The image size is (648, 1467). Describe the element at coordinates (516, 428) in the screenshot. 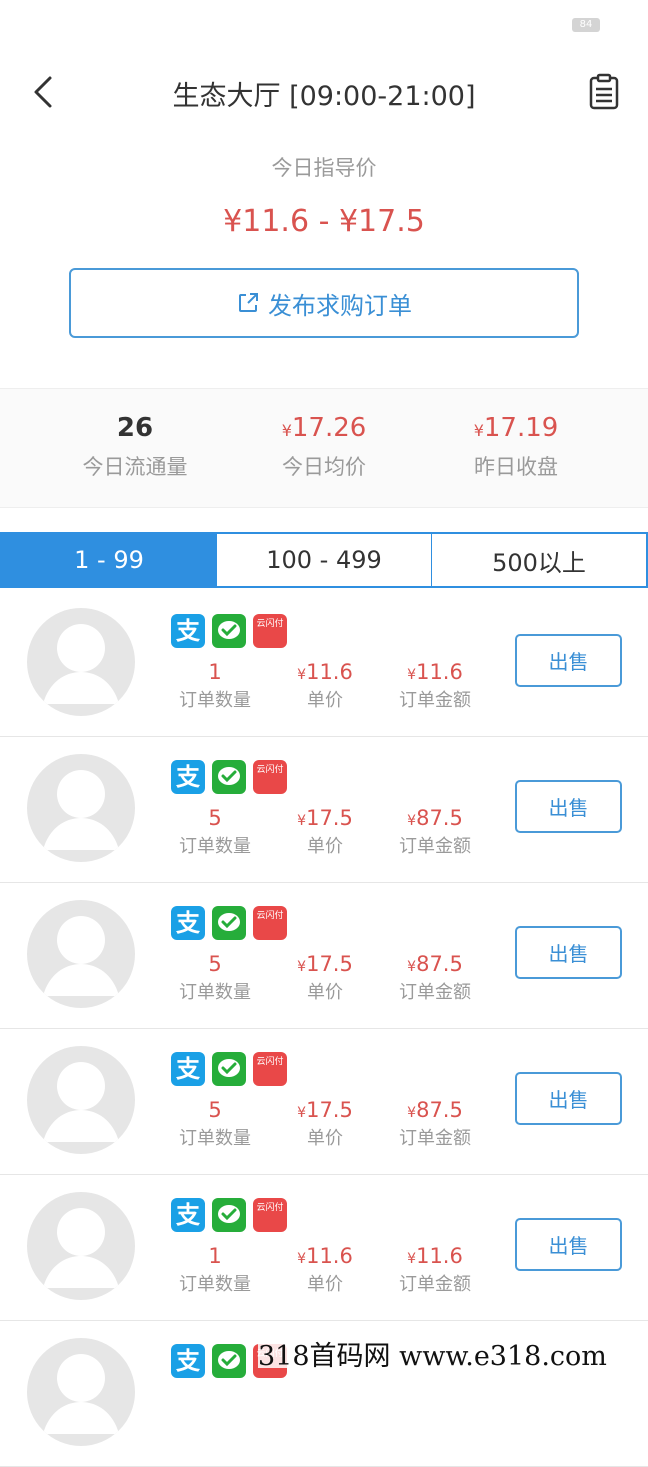

I see `stat-value: ¥17.19` at that location.